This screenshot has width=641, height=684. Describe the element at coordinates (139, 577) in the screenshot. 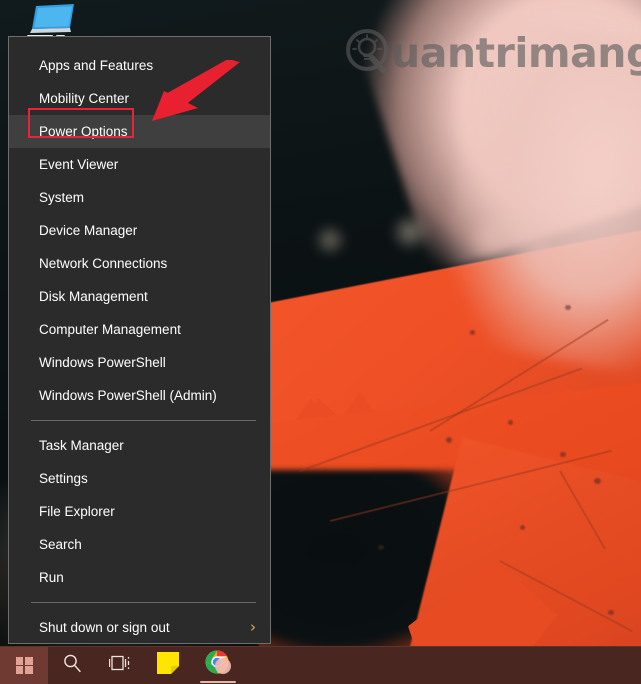

I see `menu-item-run: Run` at that location.